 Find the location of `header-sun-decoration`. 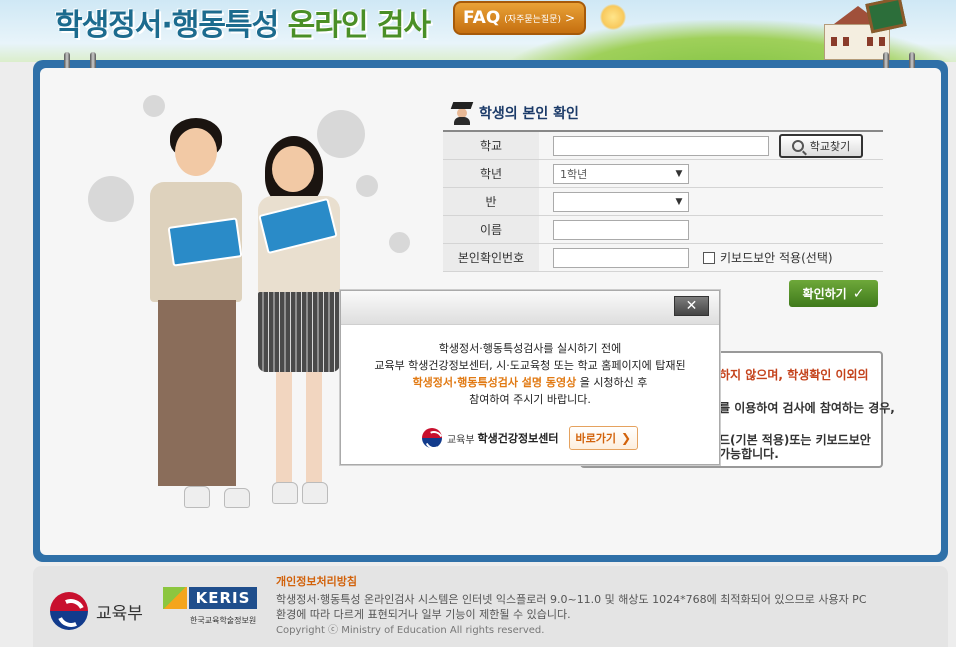

header-sun-decoration is located at coordinates (613, 17).